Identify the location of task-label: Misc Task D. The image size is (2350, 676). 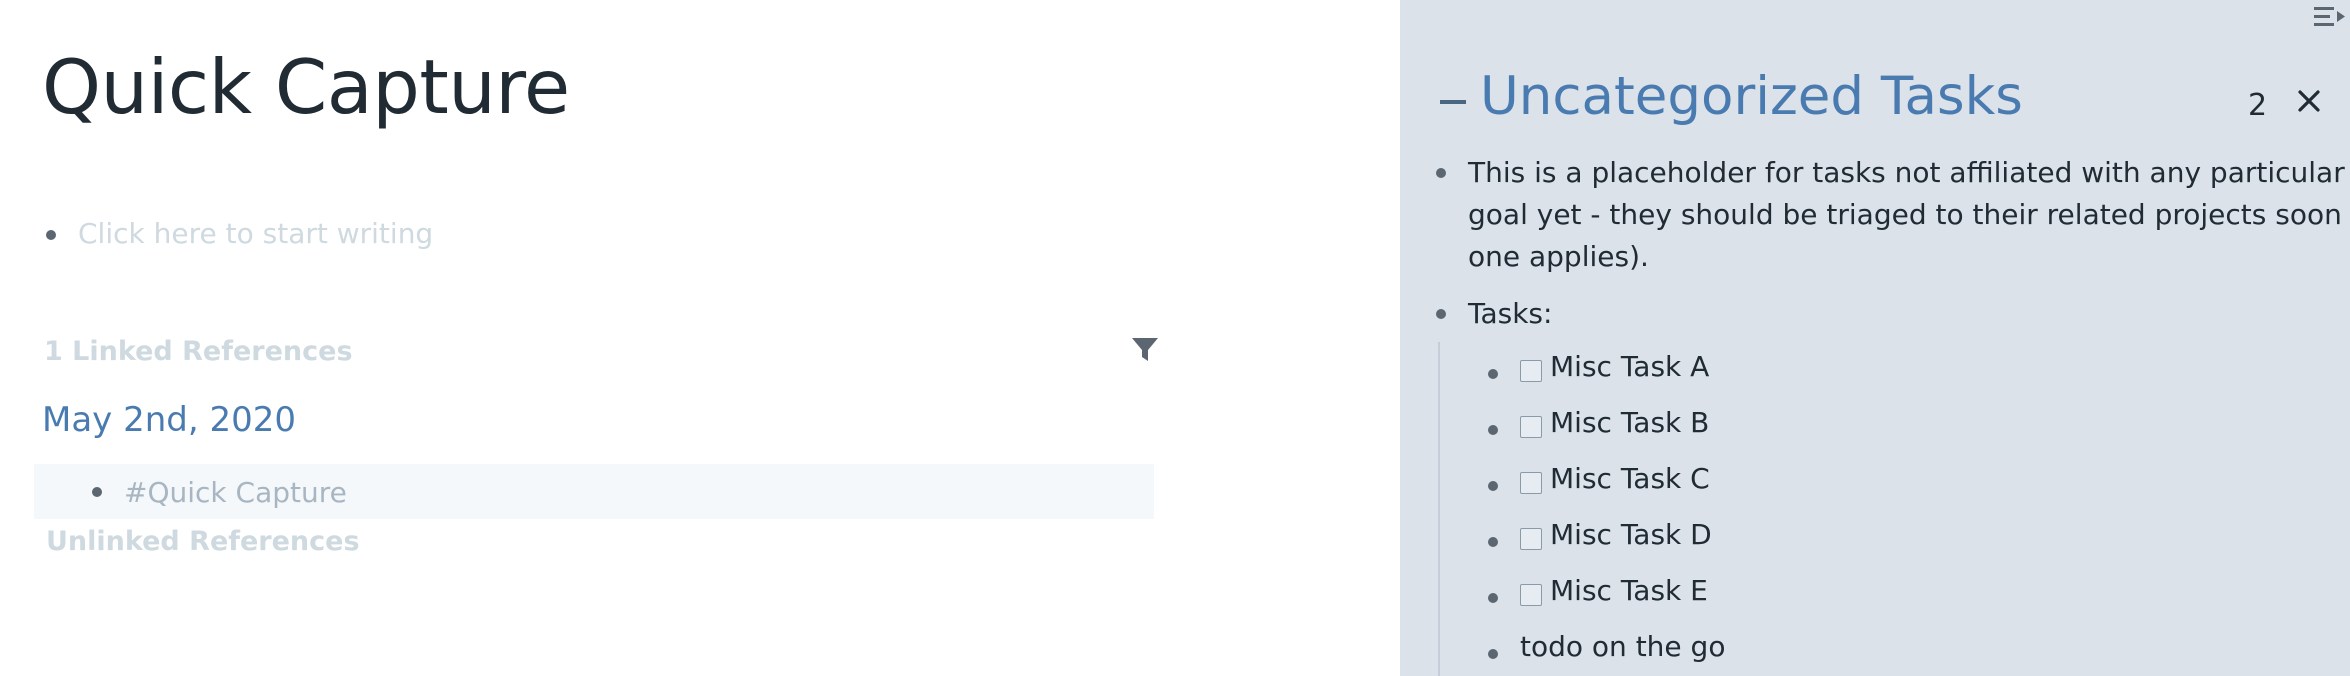
(1631, 534).